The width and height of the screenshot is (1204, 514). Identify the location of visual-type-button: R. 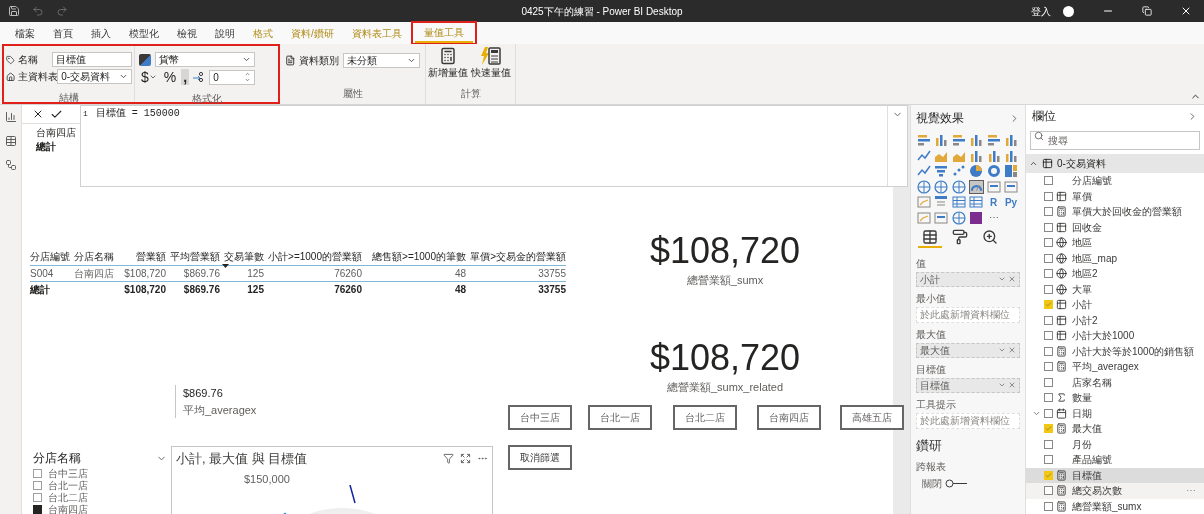
(993, 202).